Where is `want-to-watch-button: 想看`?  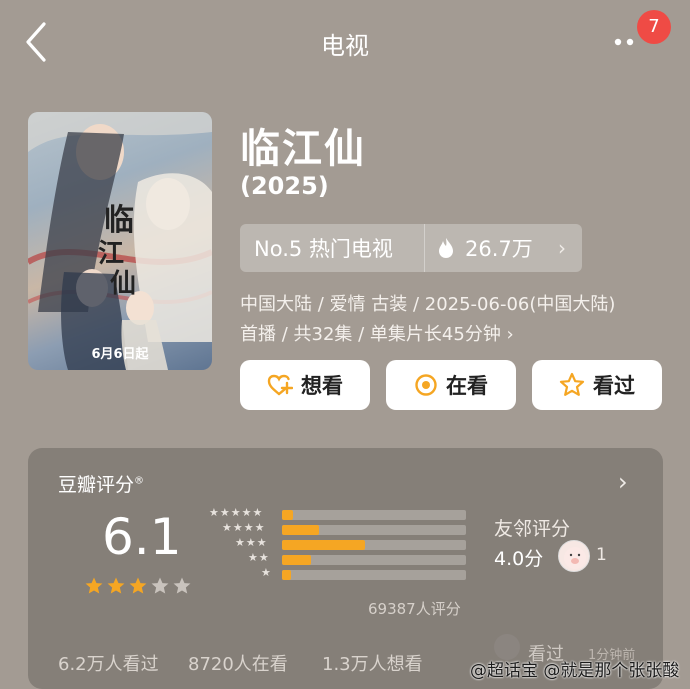
want-to-watch-button: 想看 is located at coordinates (305, 385).